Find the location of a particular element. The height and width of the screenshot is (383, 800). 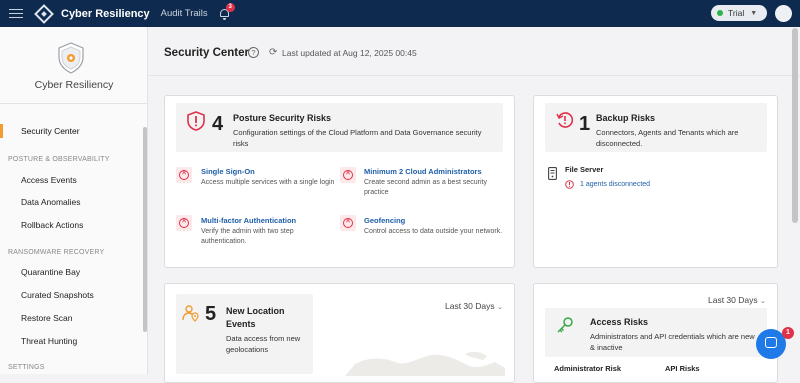

sidebar-section-posture: POSTURE & OBSERVABILITY is located at coordinates (59, 159).